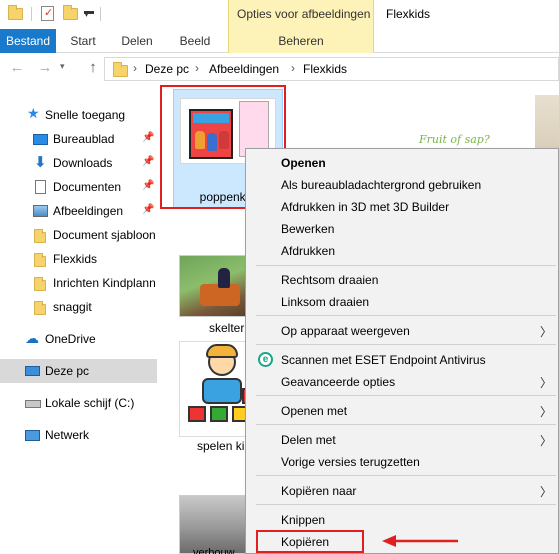 The image size is (559, 554). What do you see at coordinates (83, 41) in the screenshot?
I see `tab-start: Start` at bounding box center [83, 41].